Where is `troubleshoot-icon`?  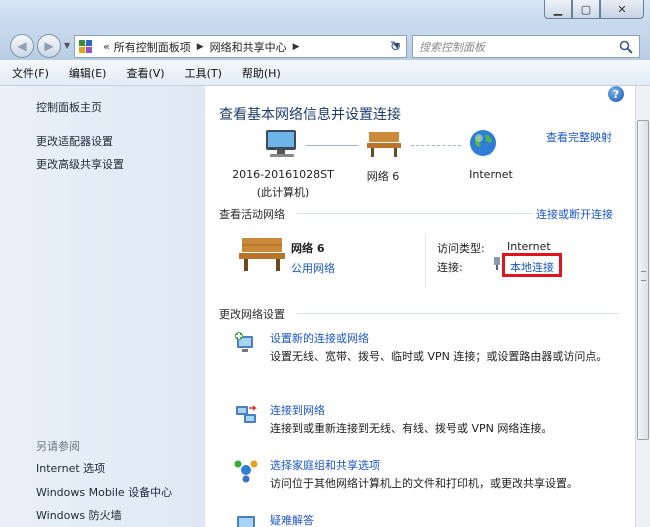
troubleshoot-icon is located at coordinates (246, 521).